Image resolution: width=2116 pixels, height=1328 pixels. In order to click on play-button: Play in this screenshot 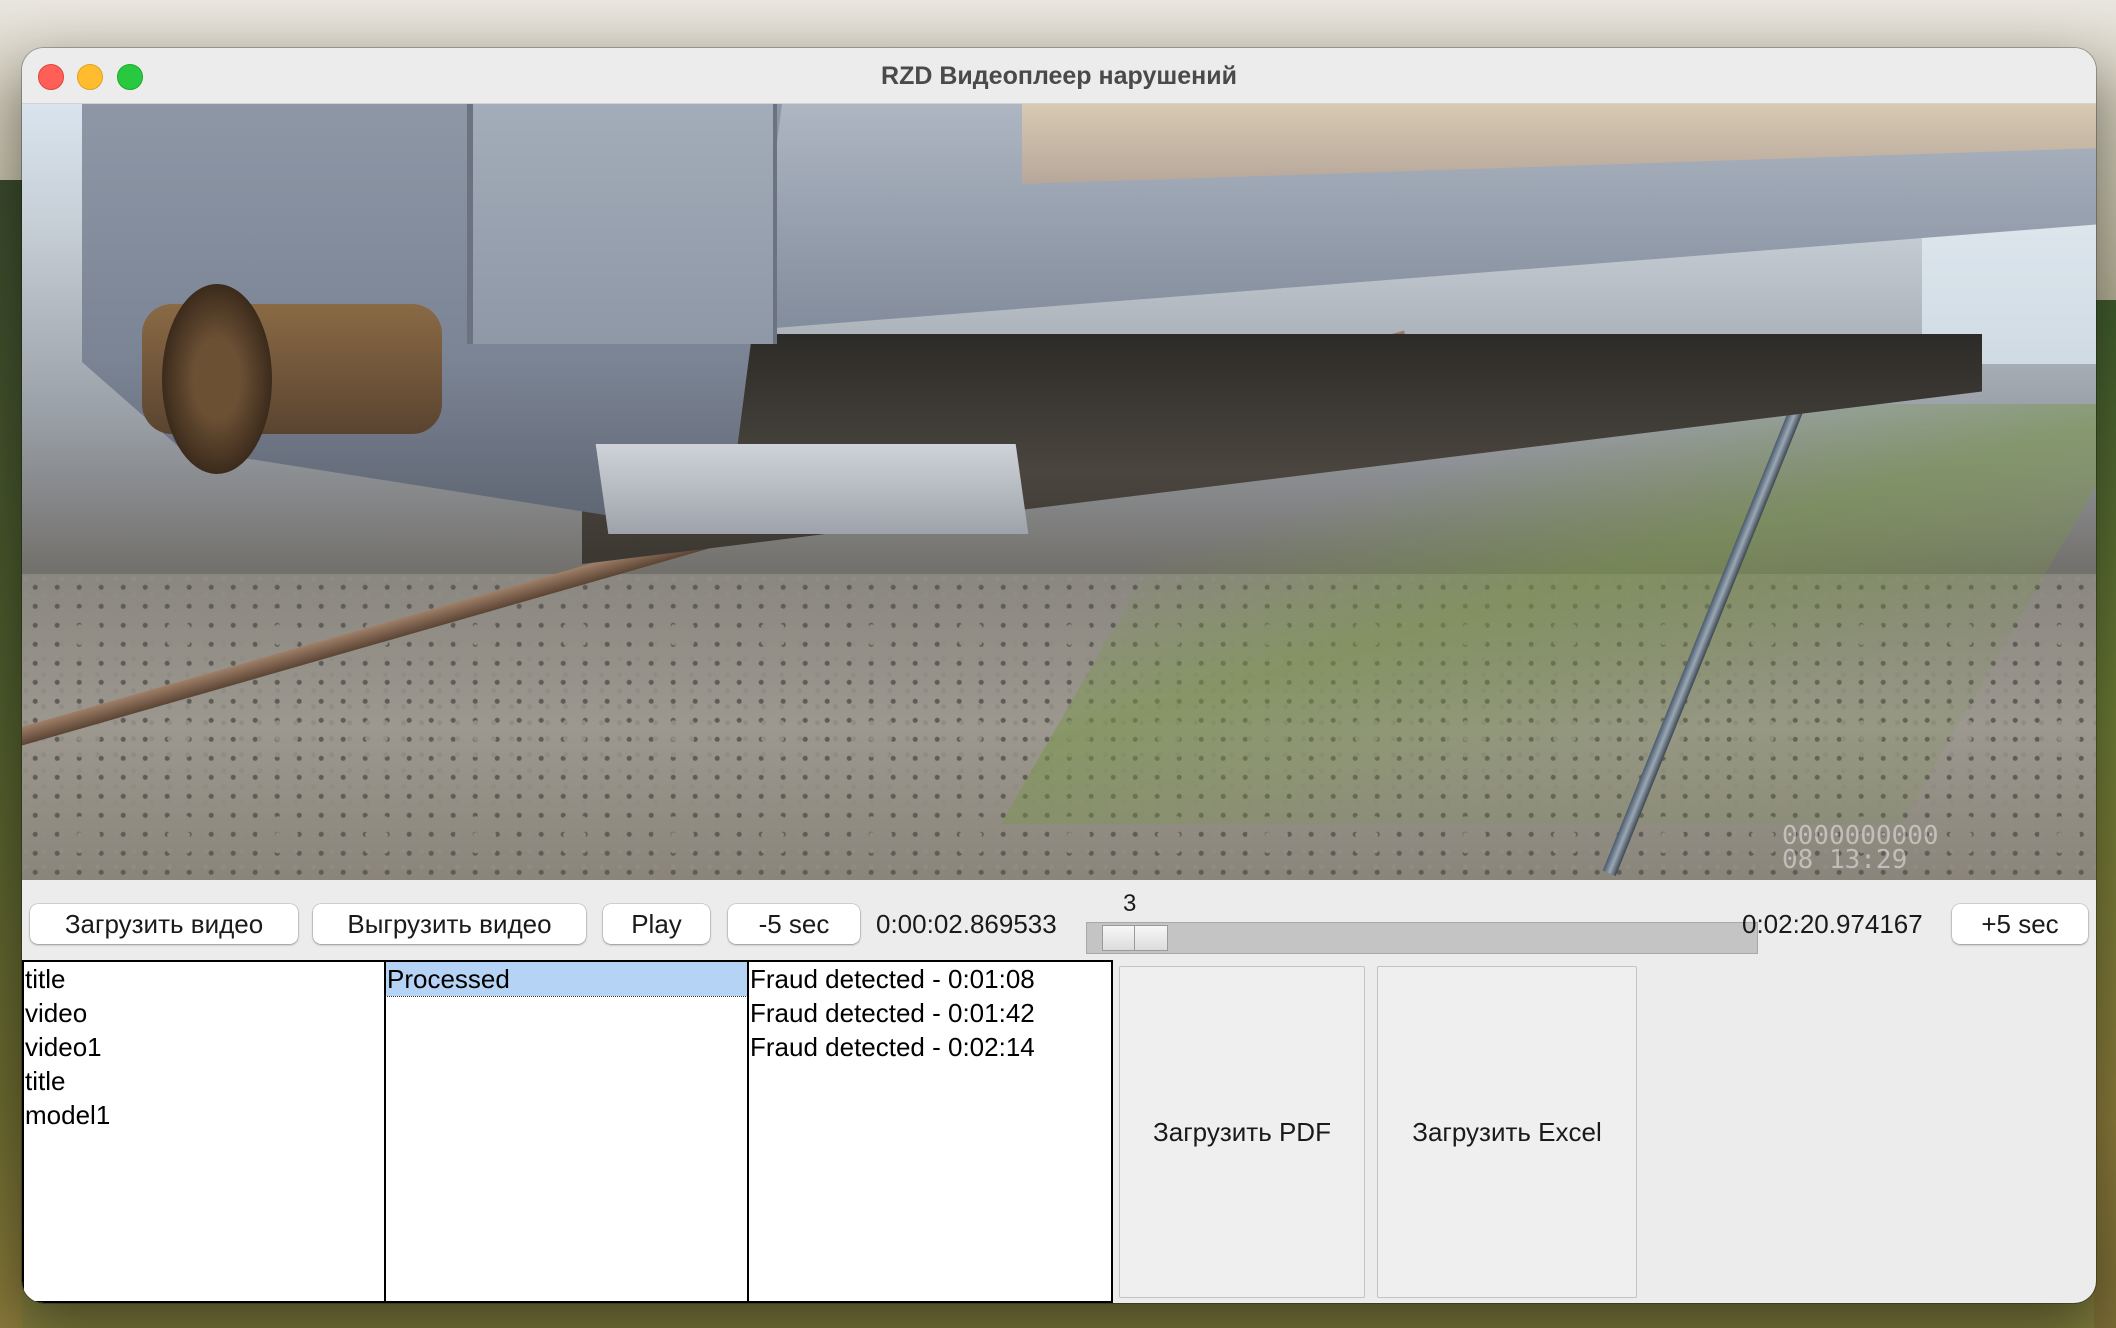, I will do `click(656, 924)`.